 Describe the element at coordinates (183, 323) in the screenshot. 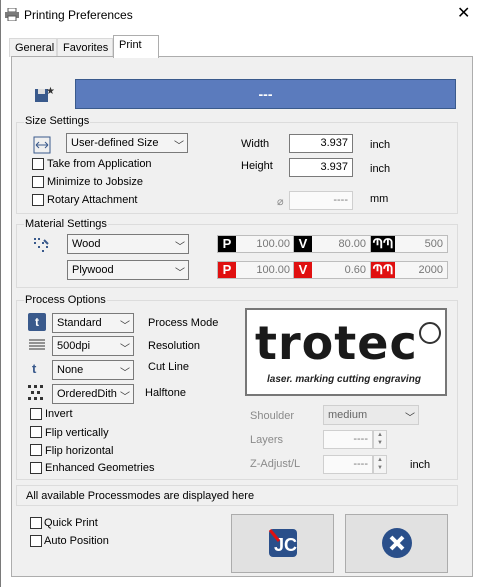

I see `process-mode-label: Process Mode` at that location.